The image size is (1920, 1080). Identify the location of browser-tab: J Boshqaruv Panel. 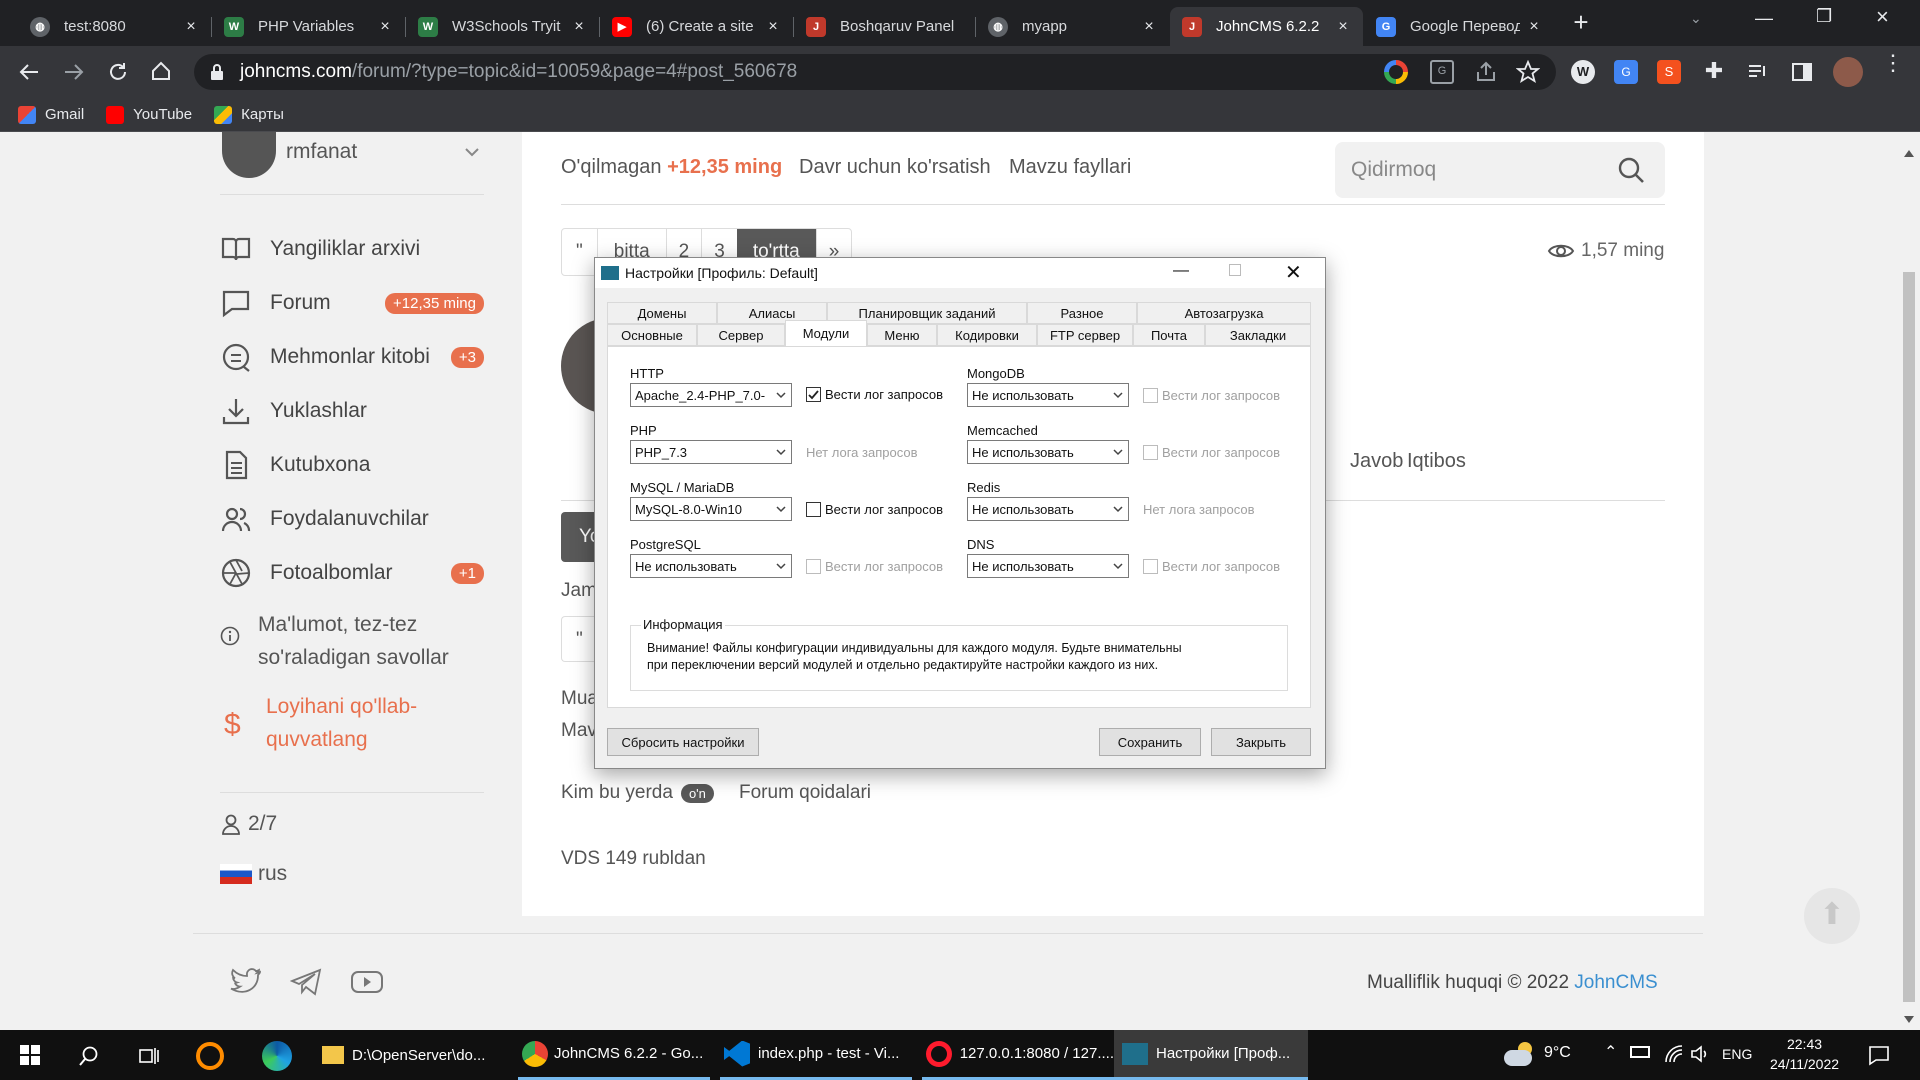
(890, 26).